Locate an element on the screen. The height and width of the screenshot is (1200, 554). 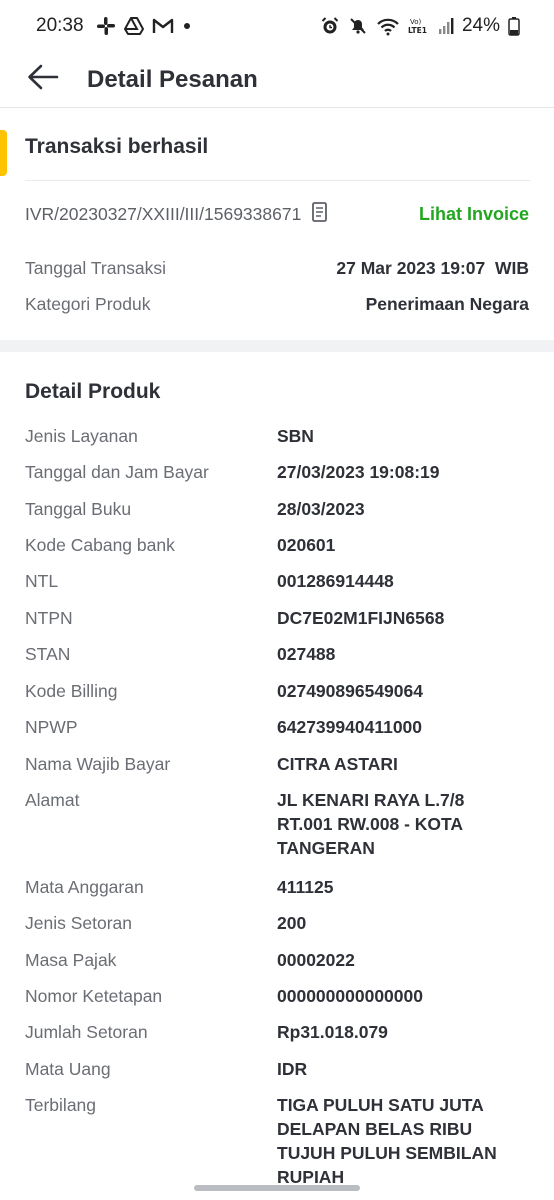
transaction-reference: IVR/20230327/XXIII/III/1569338671 is located at coordinates (163, 213).